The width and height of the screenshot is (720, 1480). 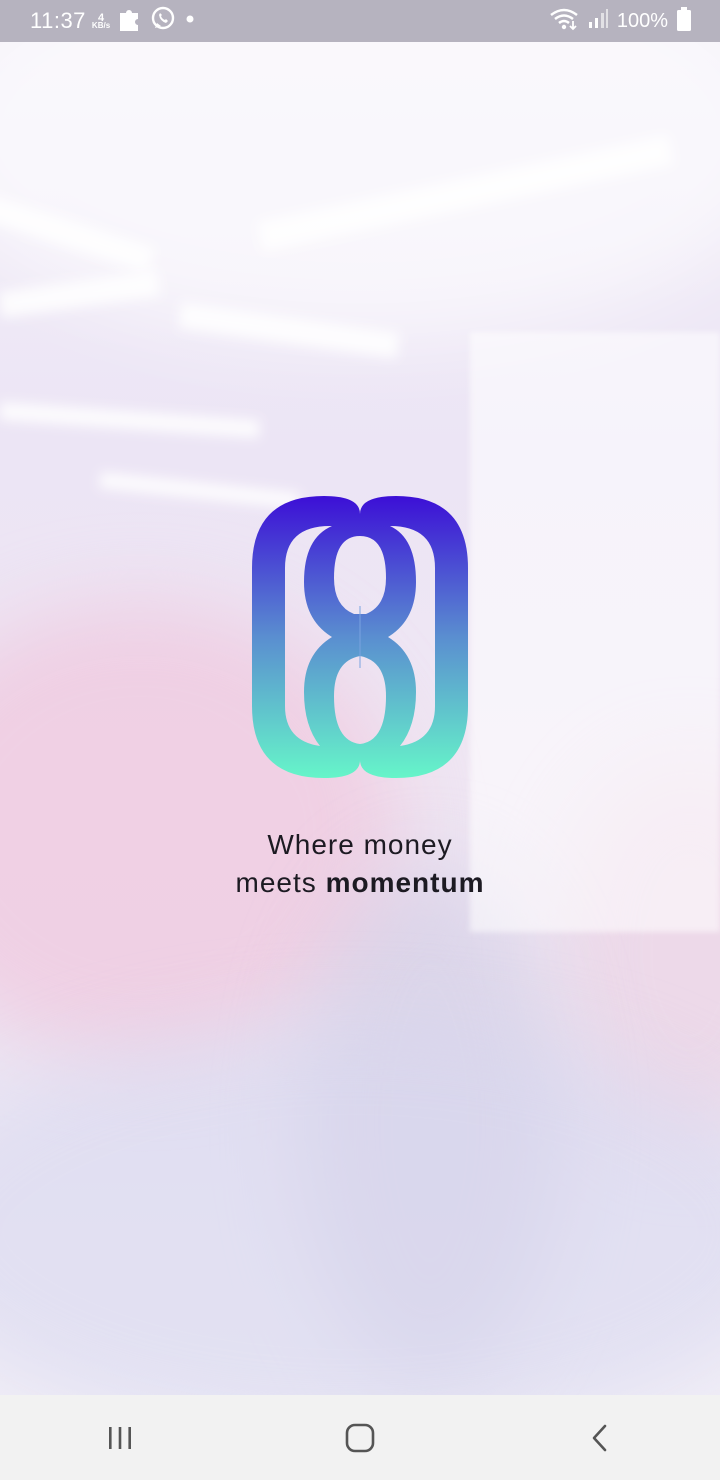 What do you see at coordinates (360, 844) in the screenshot?
I see `tagline-line1: Where money` at bounding box center [360, 844].